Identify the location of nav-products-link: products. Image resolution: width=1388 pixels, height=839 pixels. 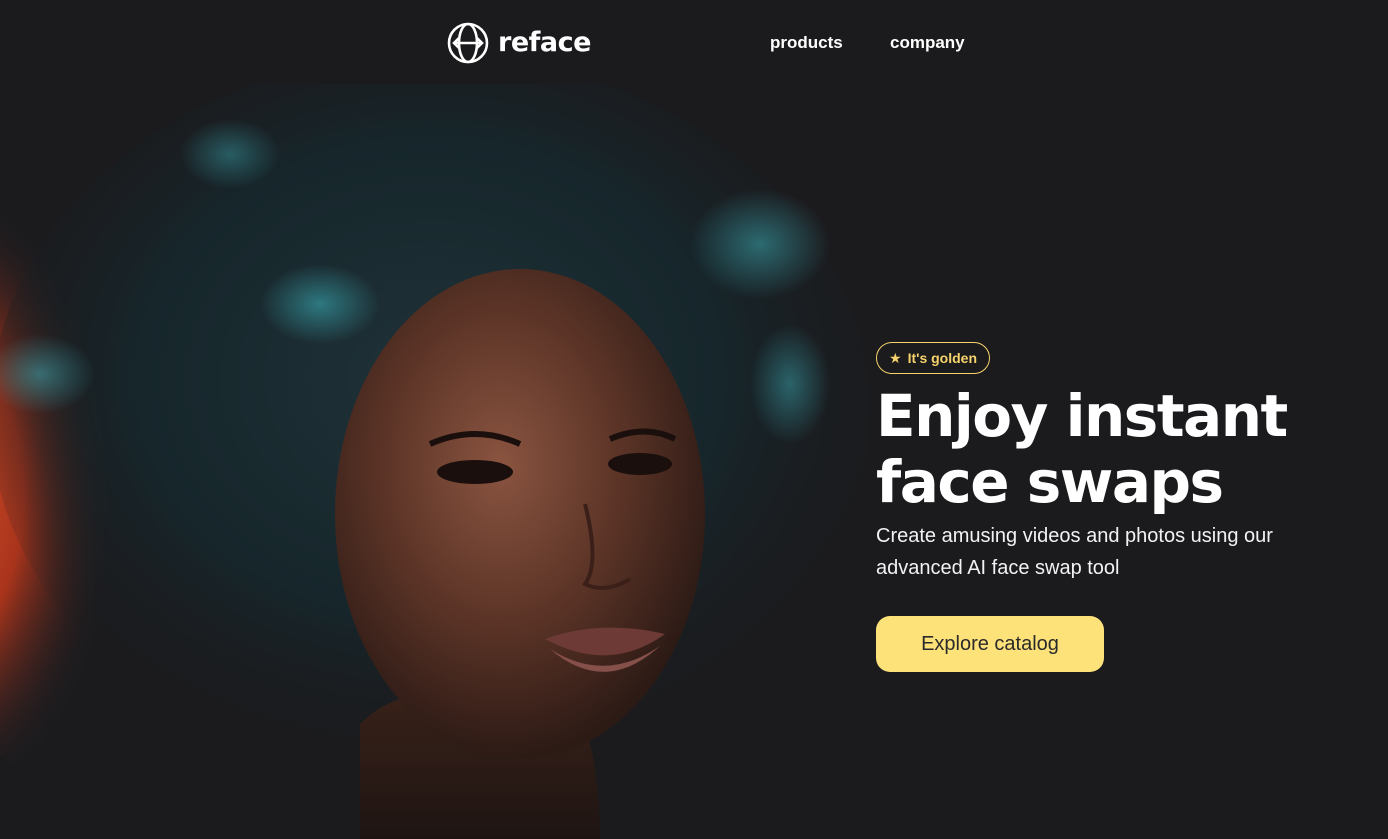
(806, 43).